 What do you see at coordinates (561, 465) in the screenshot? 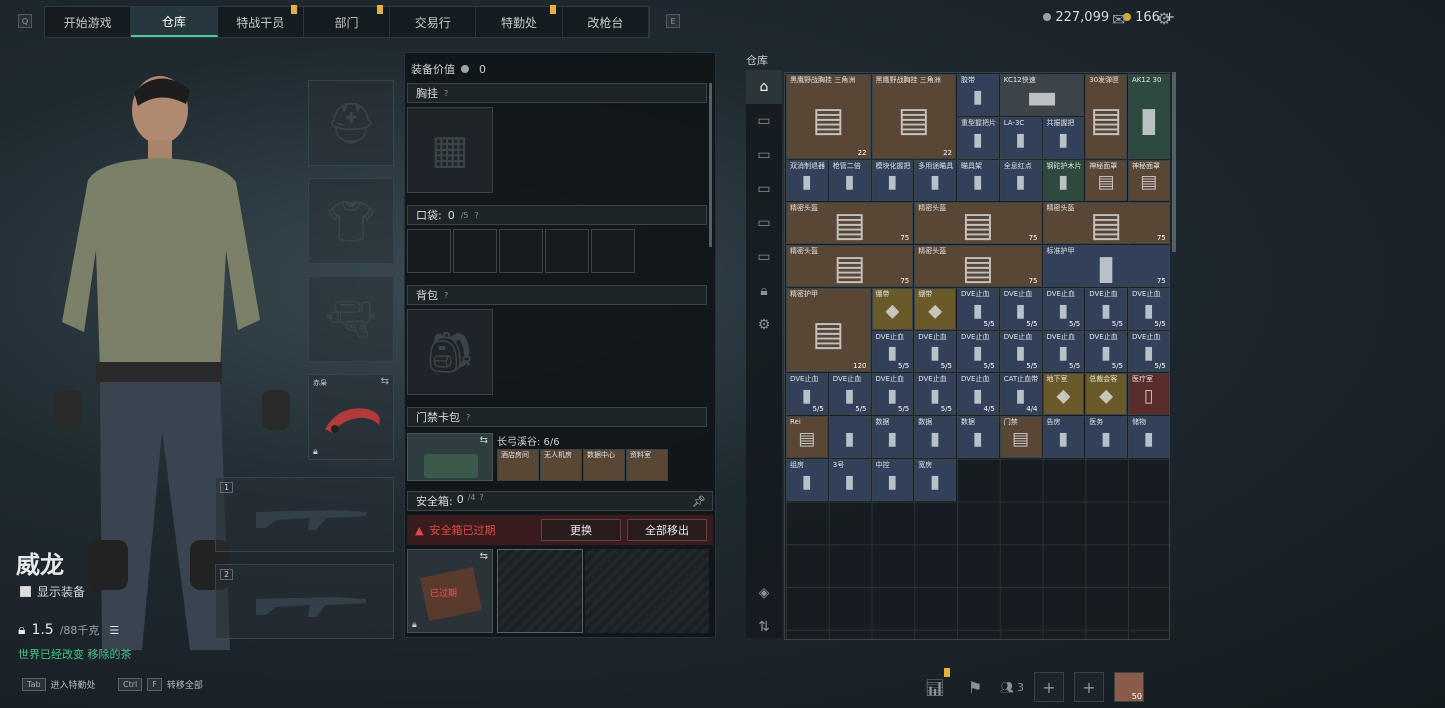
I see `keycard: 无人机房` at bounding box center [561, 465].